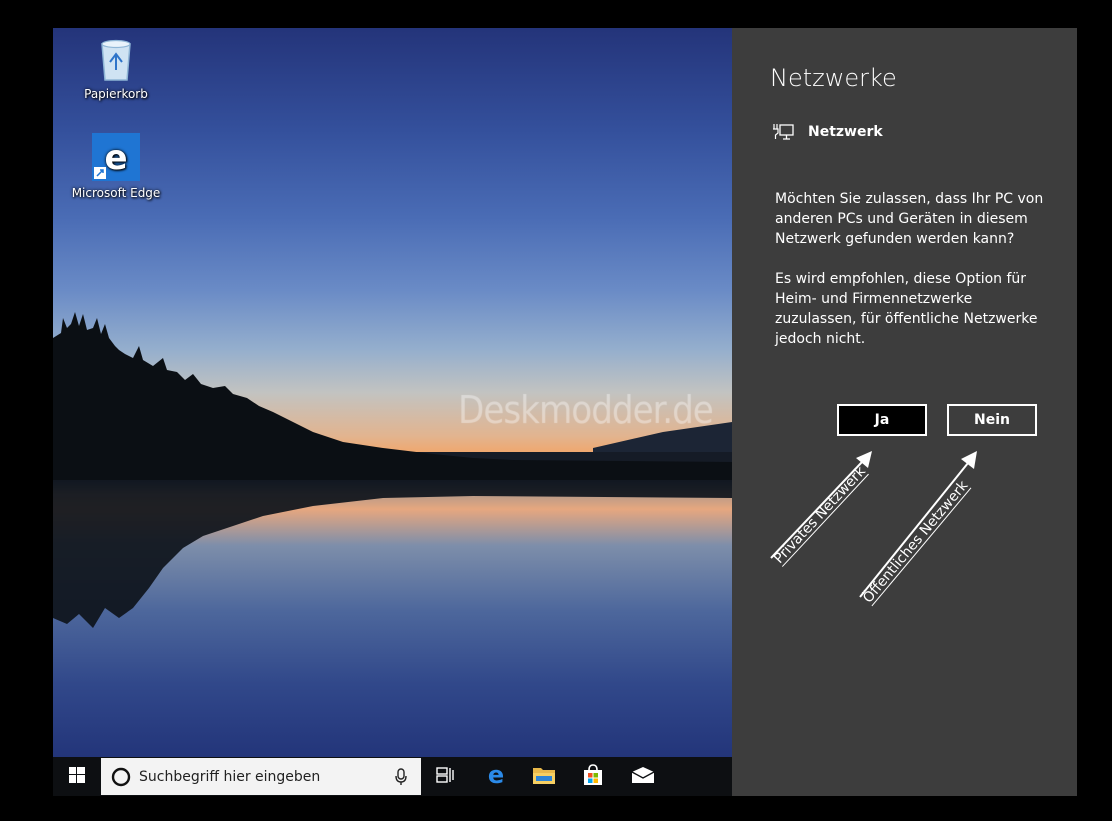 This screenshot has width=1112, height=821. I want to click on wired-network-icon, so click(783, 132).